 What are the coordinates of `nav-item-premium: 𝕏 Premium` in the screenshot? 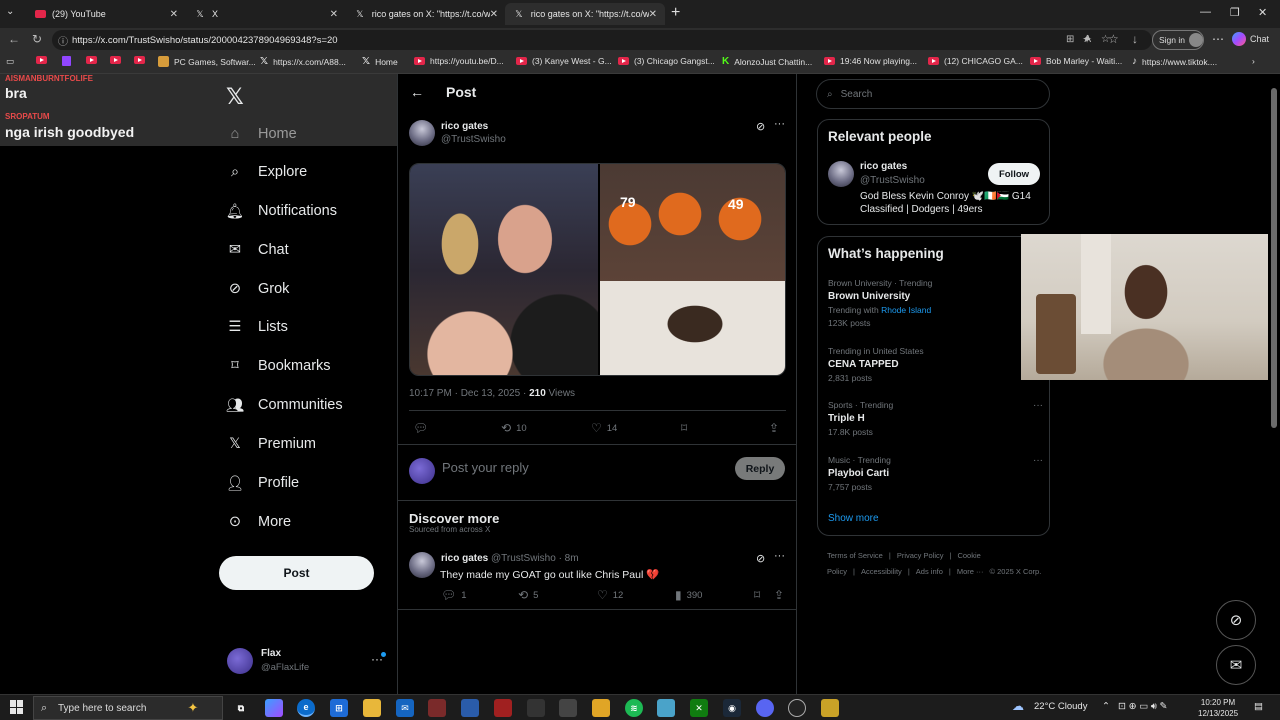 It's located at (271, 444).